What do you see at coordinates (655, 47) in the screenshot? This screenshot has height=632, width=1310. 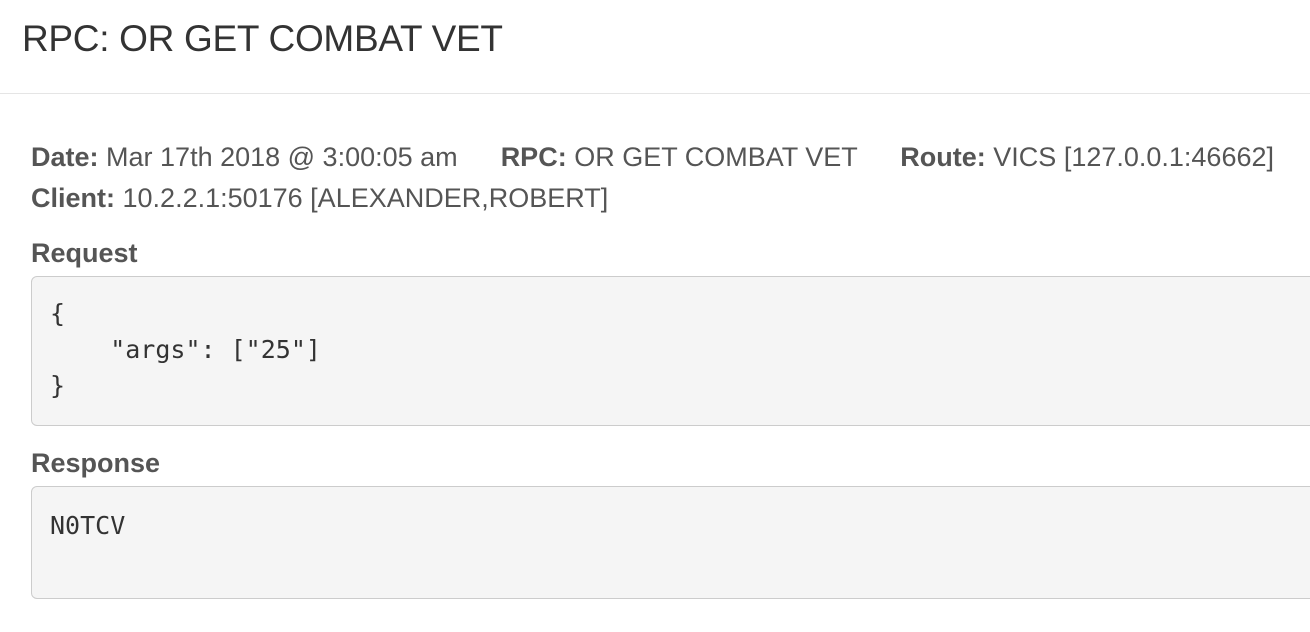 I see `page-header: RPC: OR GET COMBAT VET` at bounding box center [655, 47].